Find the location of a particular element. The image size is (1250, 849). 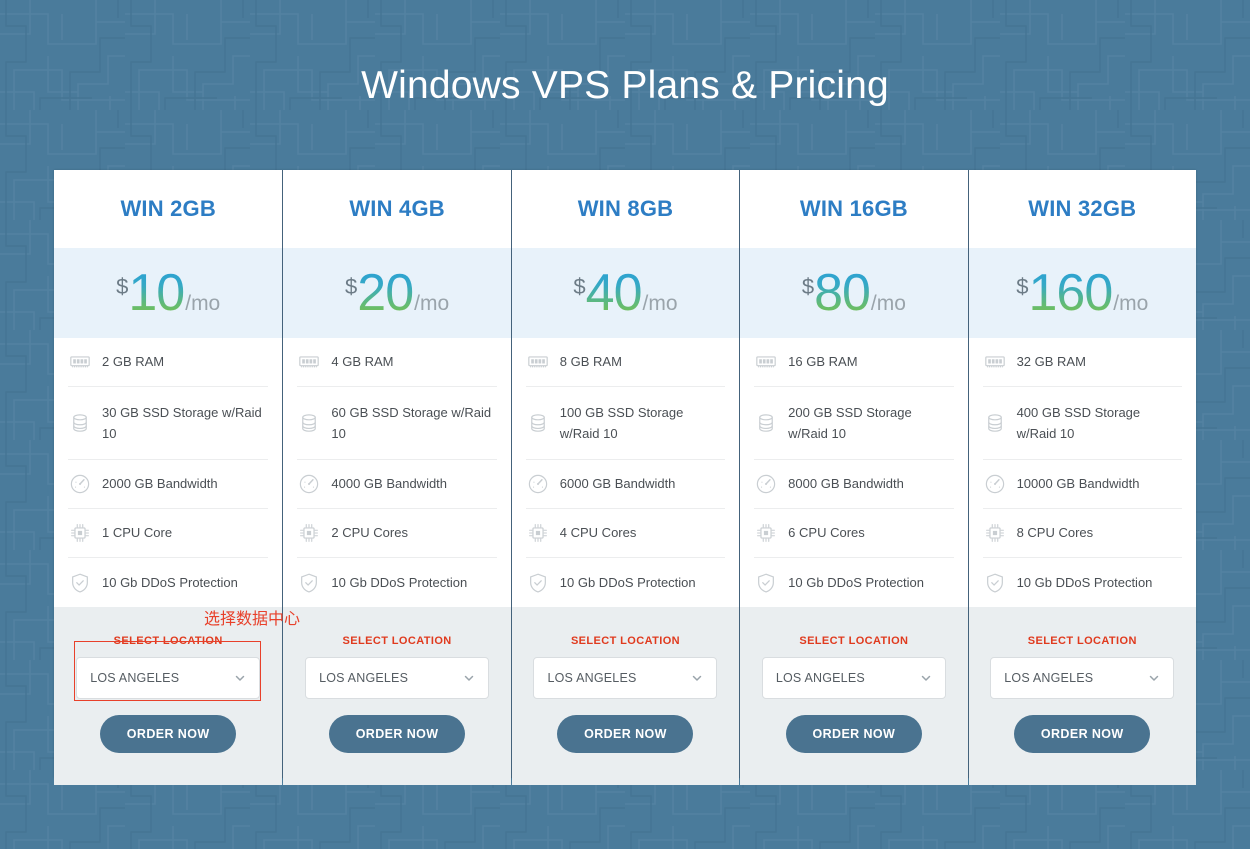

plan-feature-row: 100 GB SSD Storage w/Raid 10 is located at coordinates (625, 423).